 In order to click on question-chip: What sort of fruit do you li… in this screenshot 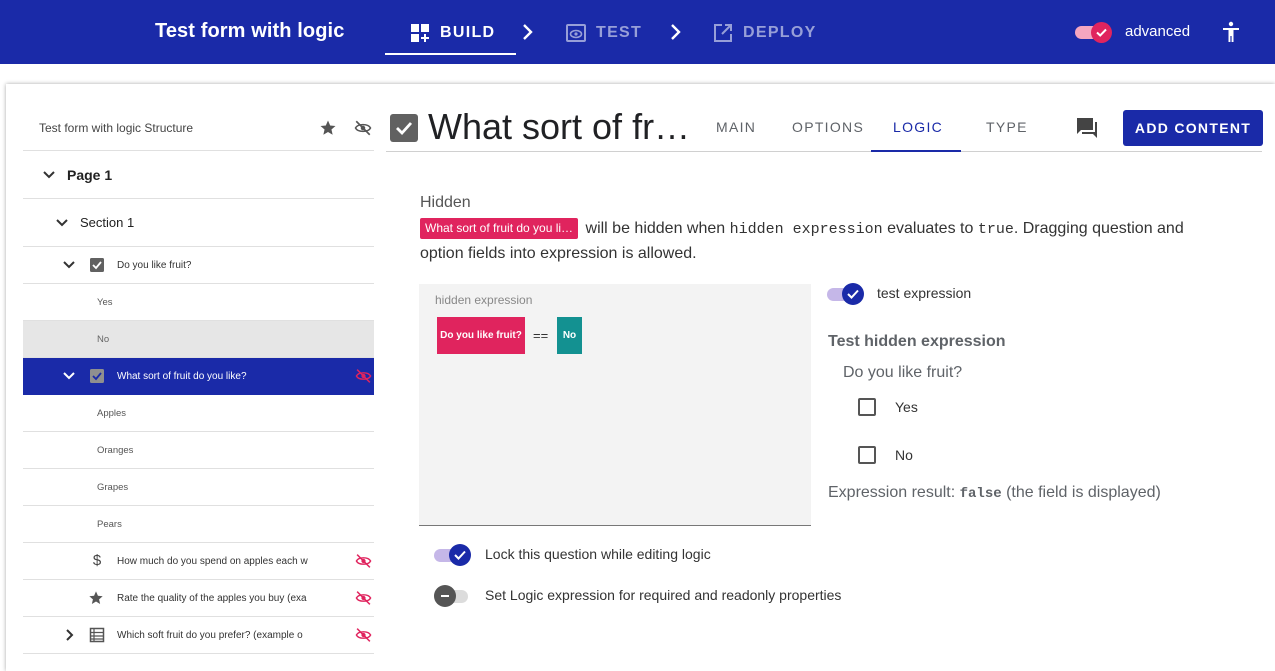, I will do `click(499, 229)`.